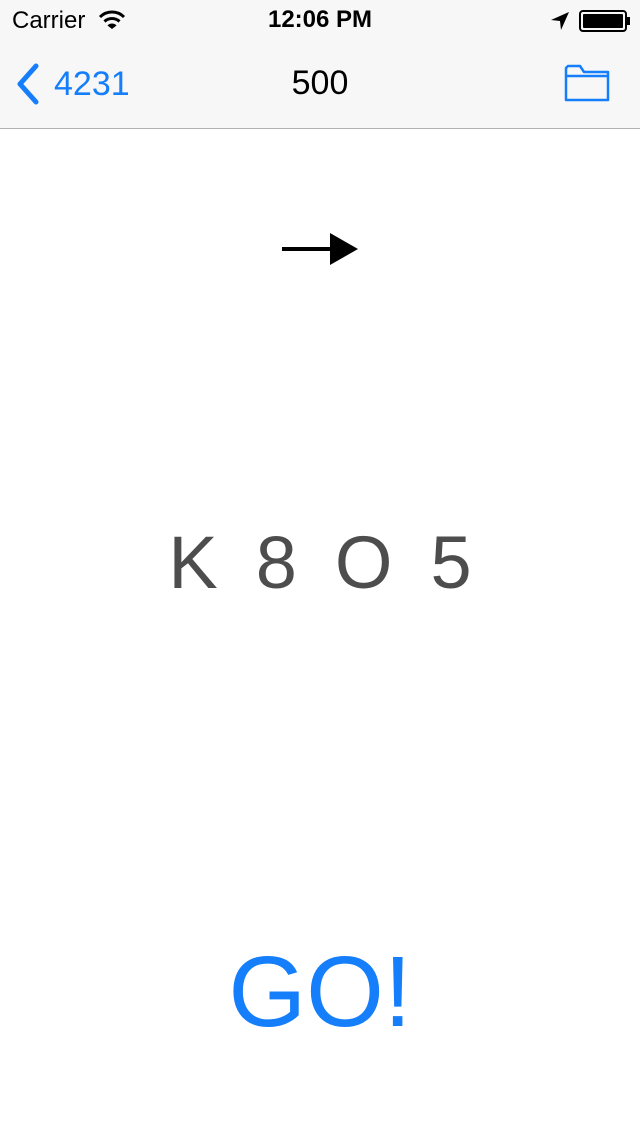  I want to click on arrow-right-icon, so click(320, 249).